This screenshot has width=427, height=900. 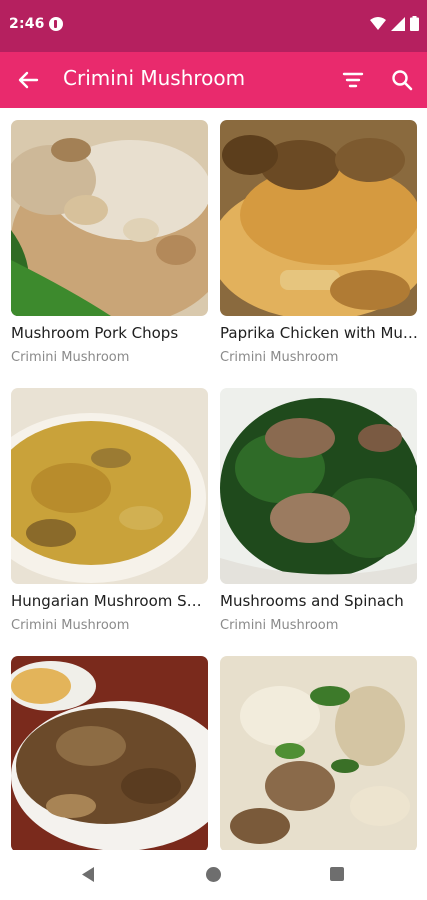 I want to click on status-icons, so click(x=394, y=23).